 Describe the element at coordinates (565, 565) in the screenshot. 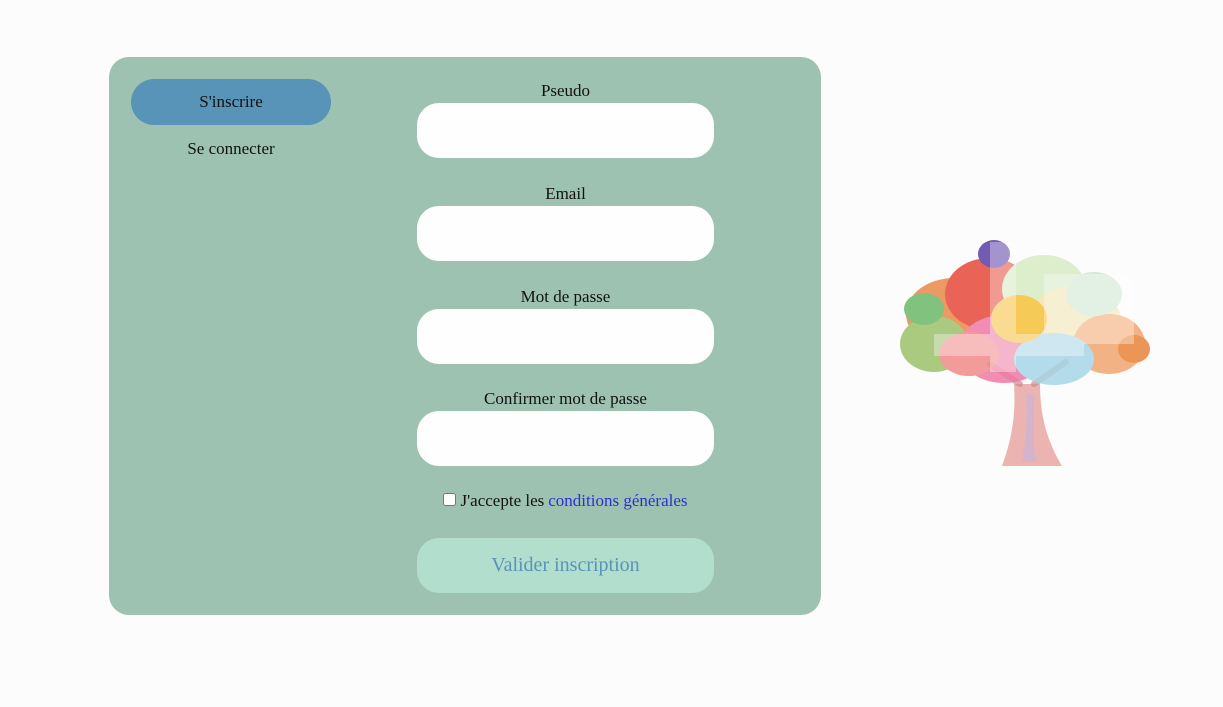

I see `submit-registration-button: Valider inscription` at that location.